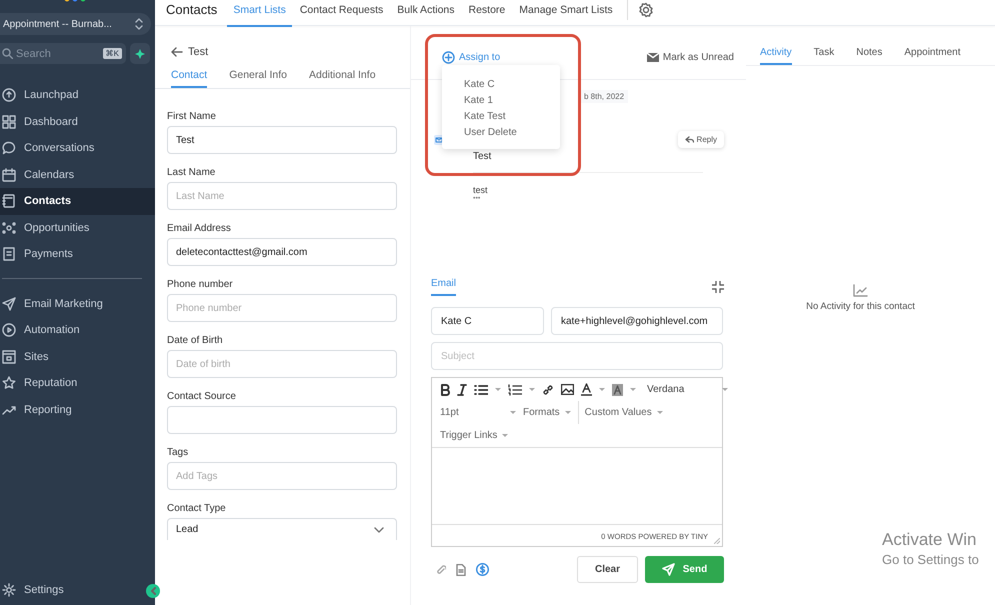  What do you see at coordinates (548, 390) in the screenshot?
I see `link-icon` at bounding box center [548, 390].